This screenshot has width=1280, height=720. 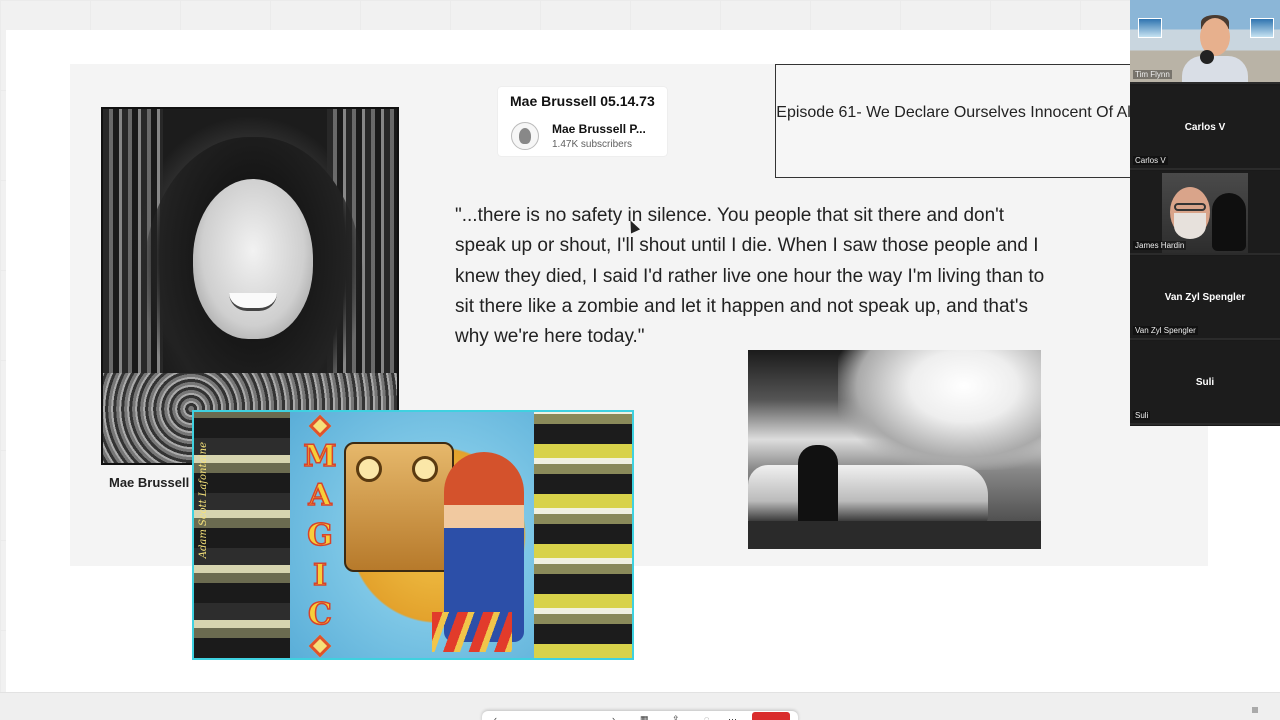 I want to click on participant-label: Van Zyl Spengler, so click(x=1165, y=330).